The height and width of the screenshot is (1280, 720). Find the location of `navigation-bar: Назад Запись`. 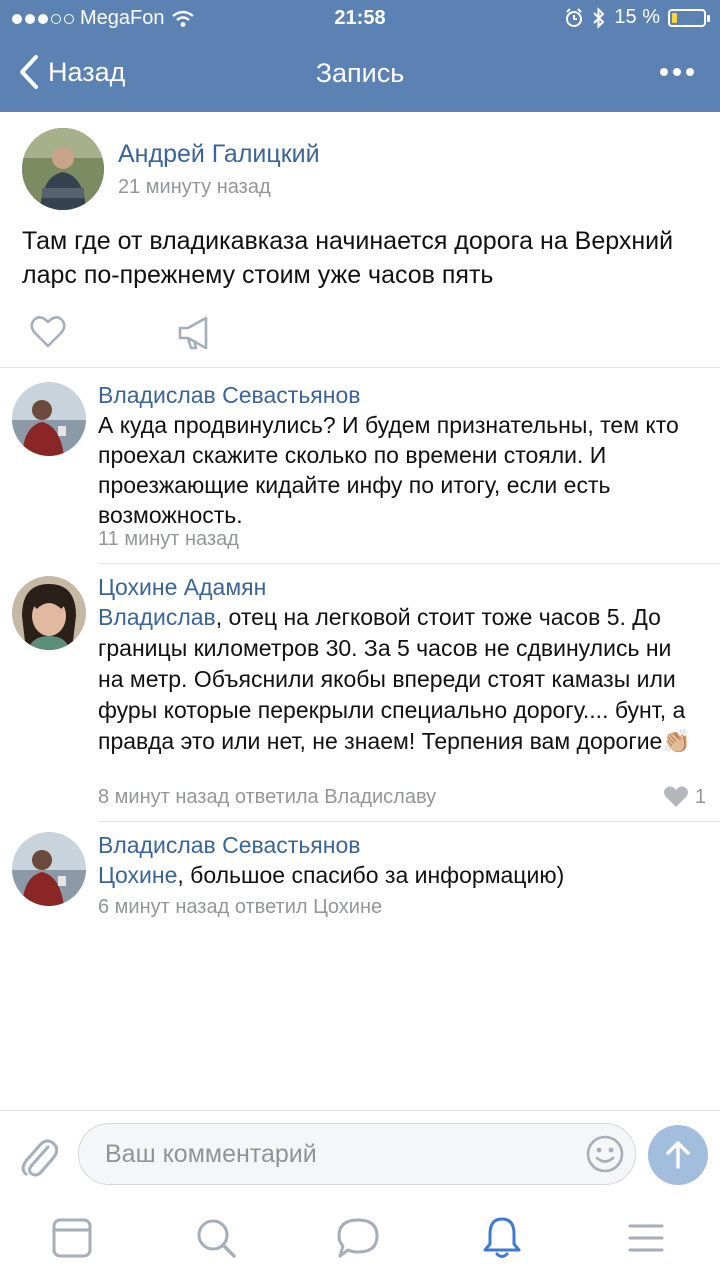

navigation-bar: Назад Запись is located at coordinates (360, 76).